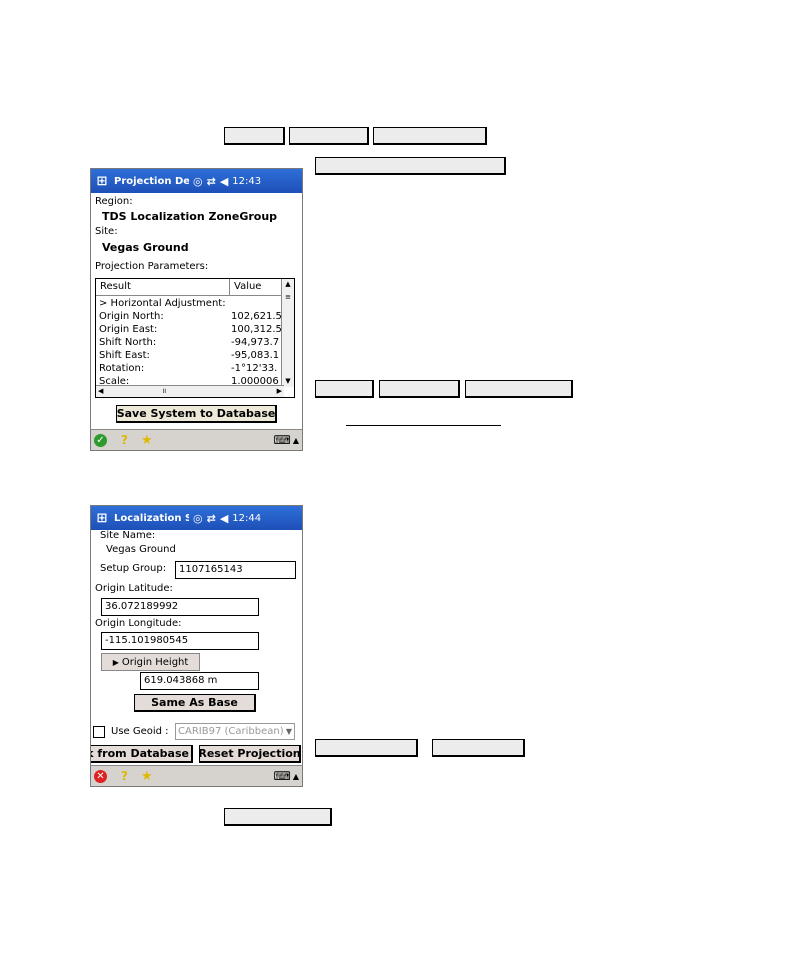  I want to click on scroll-left-icon: ◀, so click(100, 391).